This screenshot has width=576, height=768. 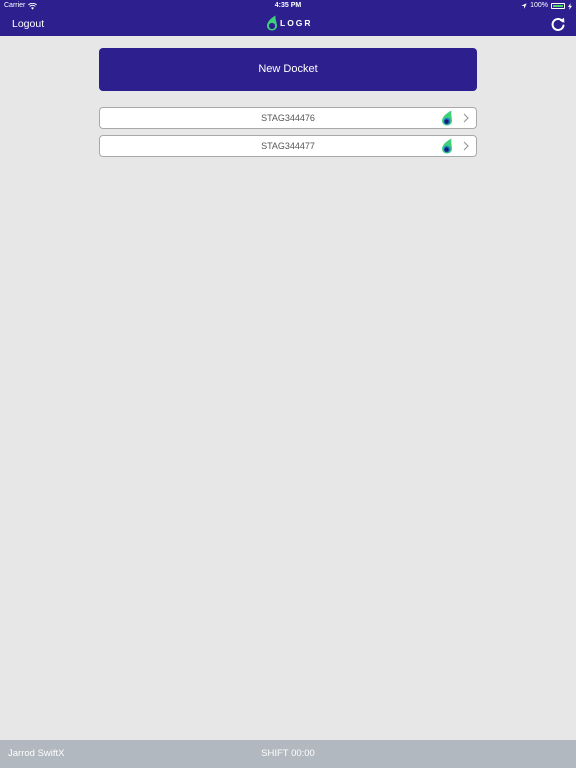 What do you see at coordinates (558, 24) in the screenshot?
I see `refresh-icon` at bounding box center [558, 24].